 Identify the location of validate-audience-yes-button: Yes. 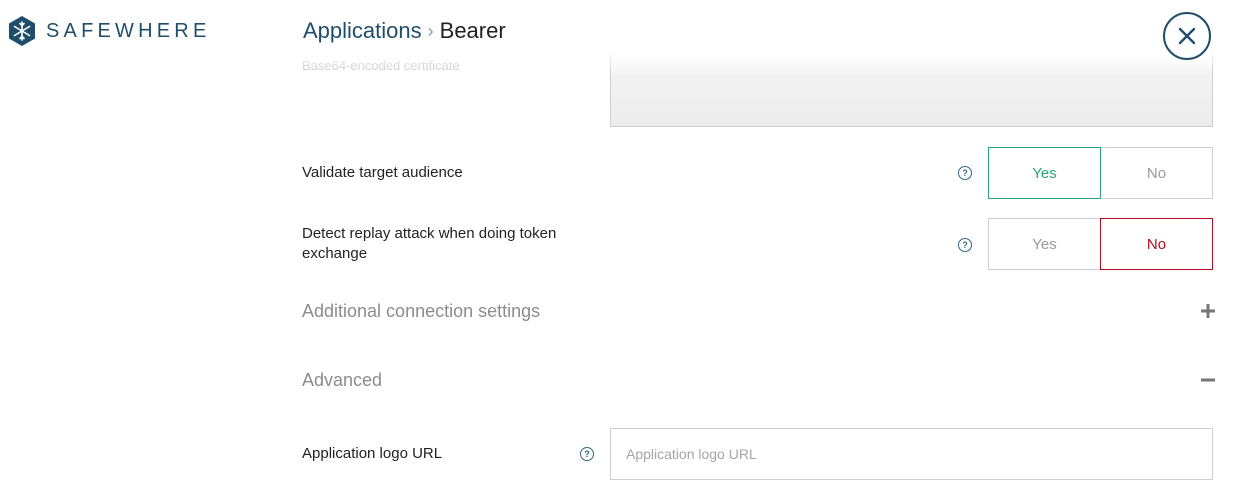
(1044, 173).